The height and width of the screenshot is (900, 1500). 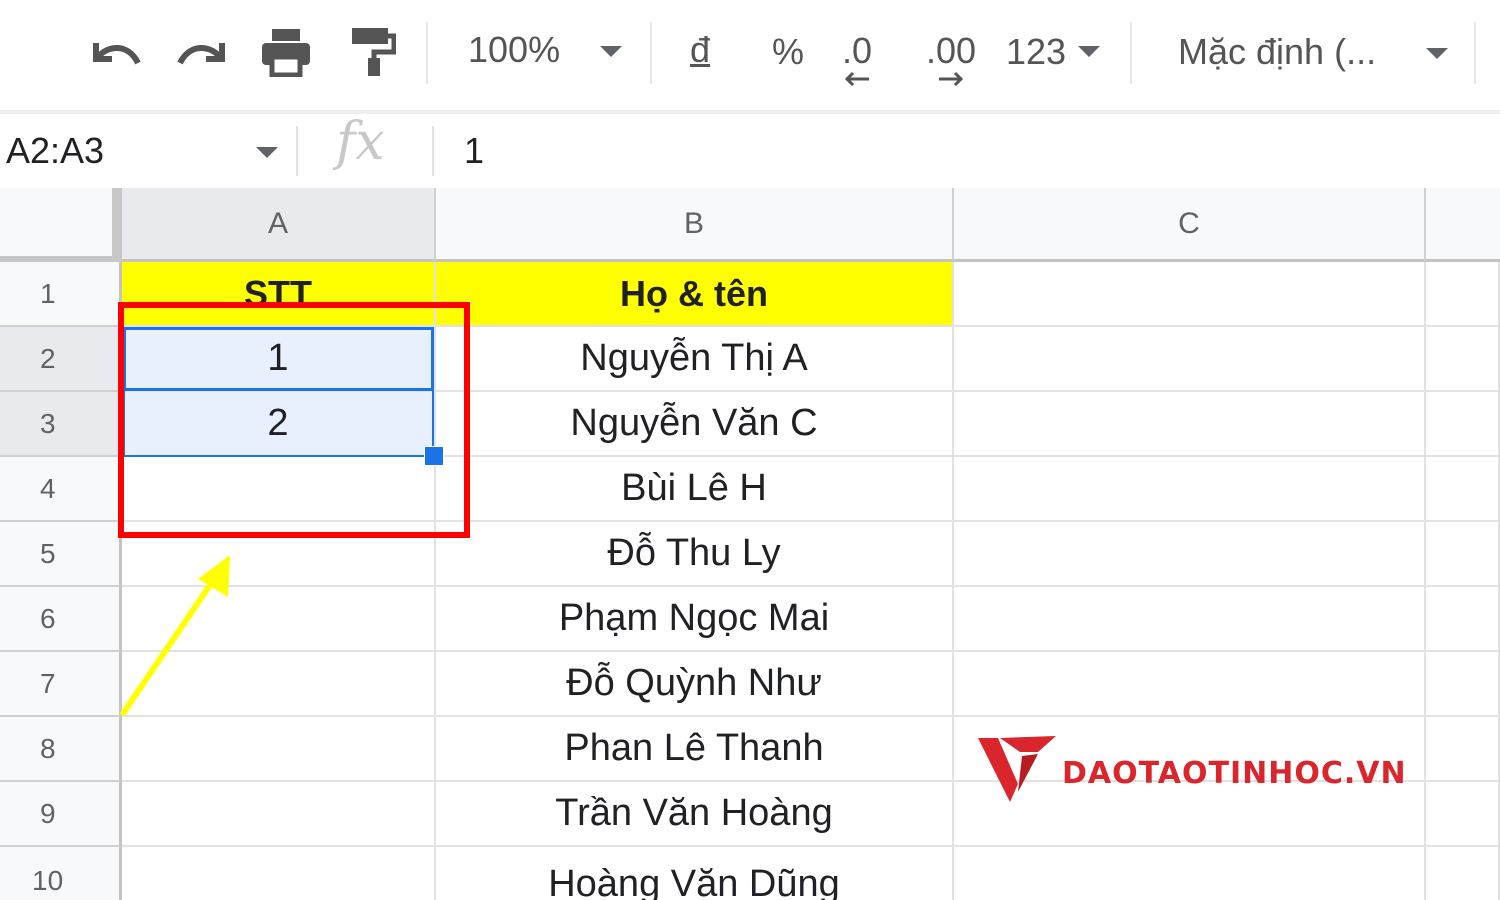 What do you see at coordinates (951, 79) in the screenshot?
I see `arrow-right-icon` at bounding box center [951, 79].